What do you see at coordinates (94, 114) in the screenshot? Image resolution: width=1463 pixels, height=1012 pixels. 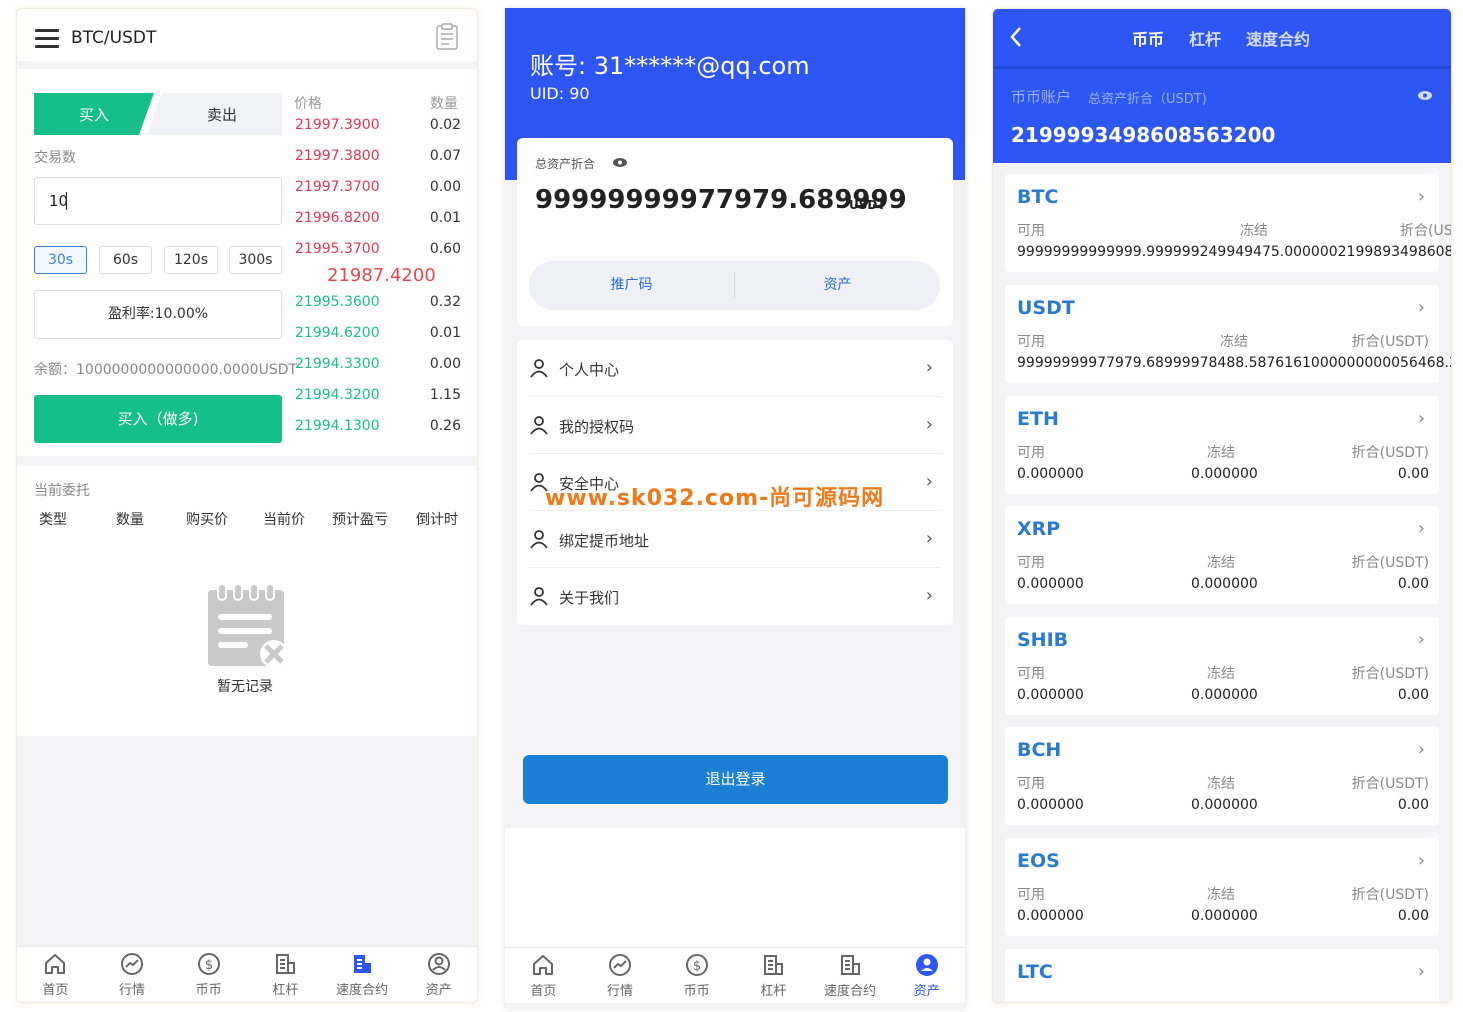 I see `buy-tab: 买入` at bounding box center [94, 114].